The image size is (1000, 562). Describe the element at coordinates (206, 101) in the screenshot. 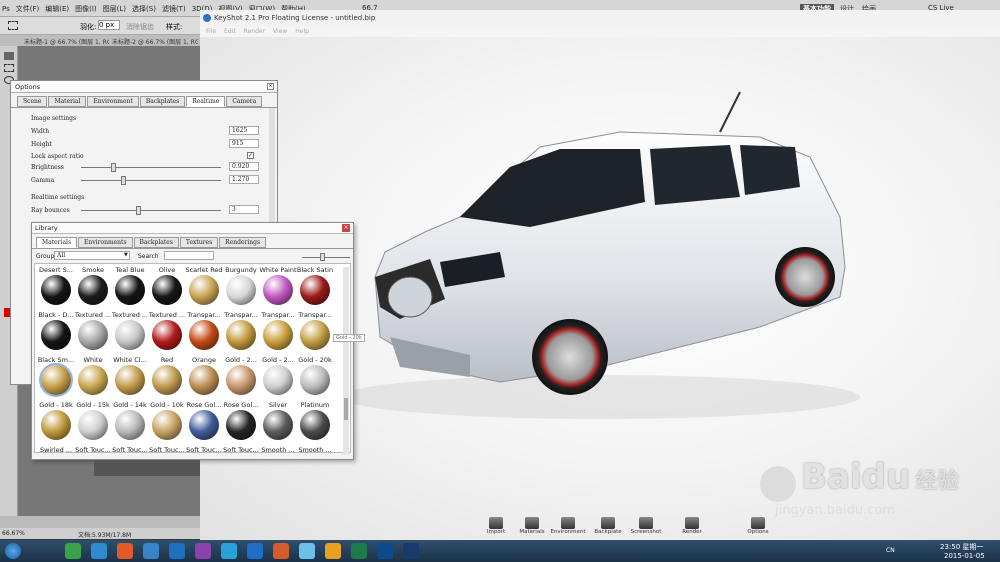

I see `tab-realtime: Realtime` at that location.